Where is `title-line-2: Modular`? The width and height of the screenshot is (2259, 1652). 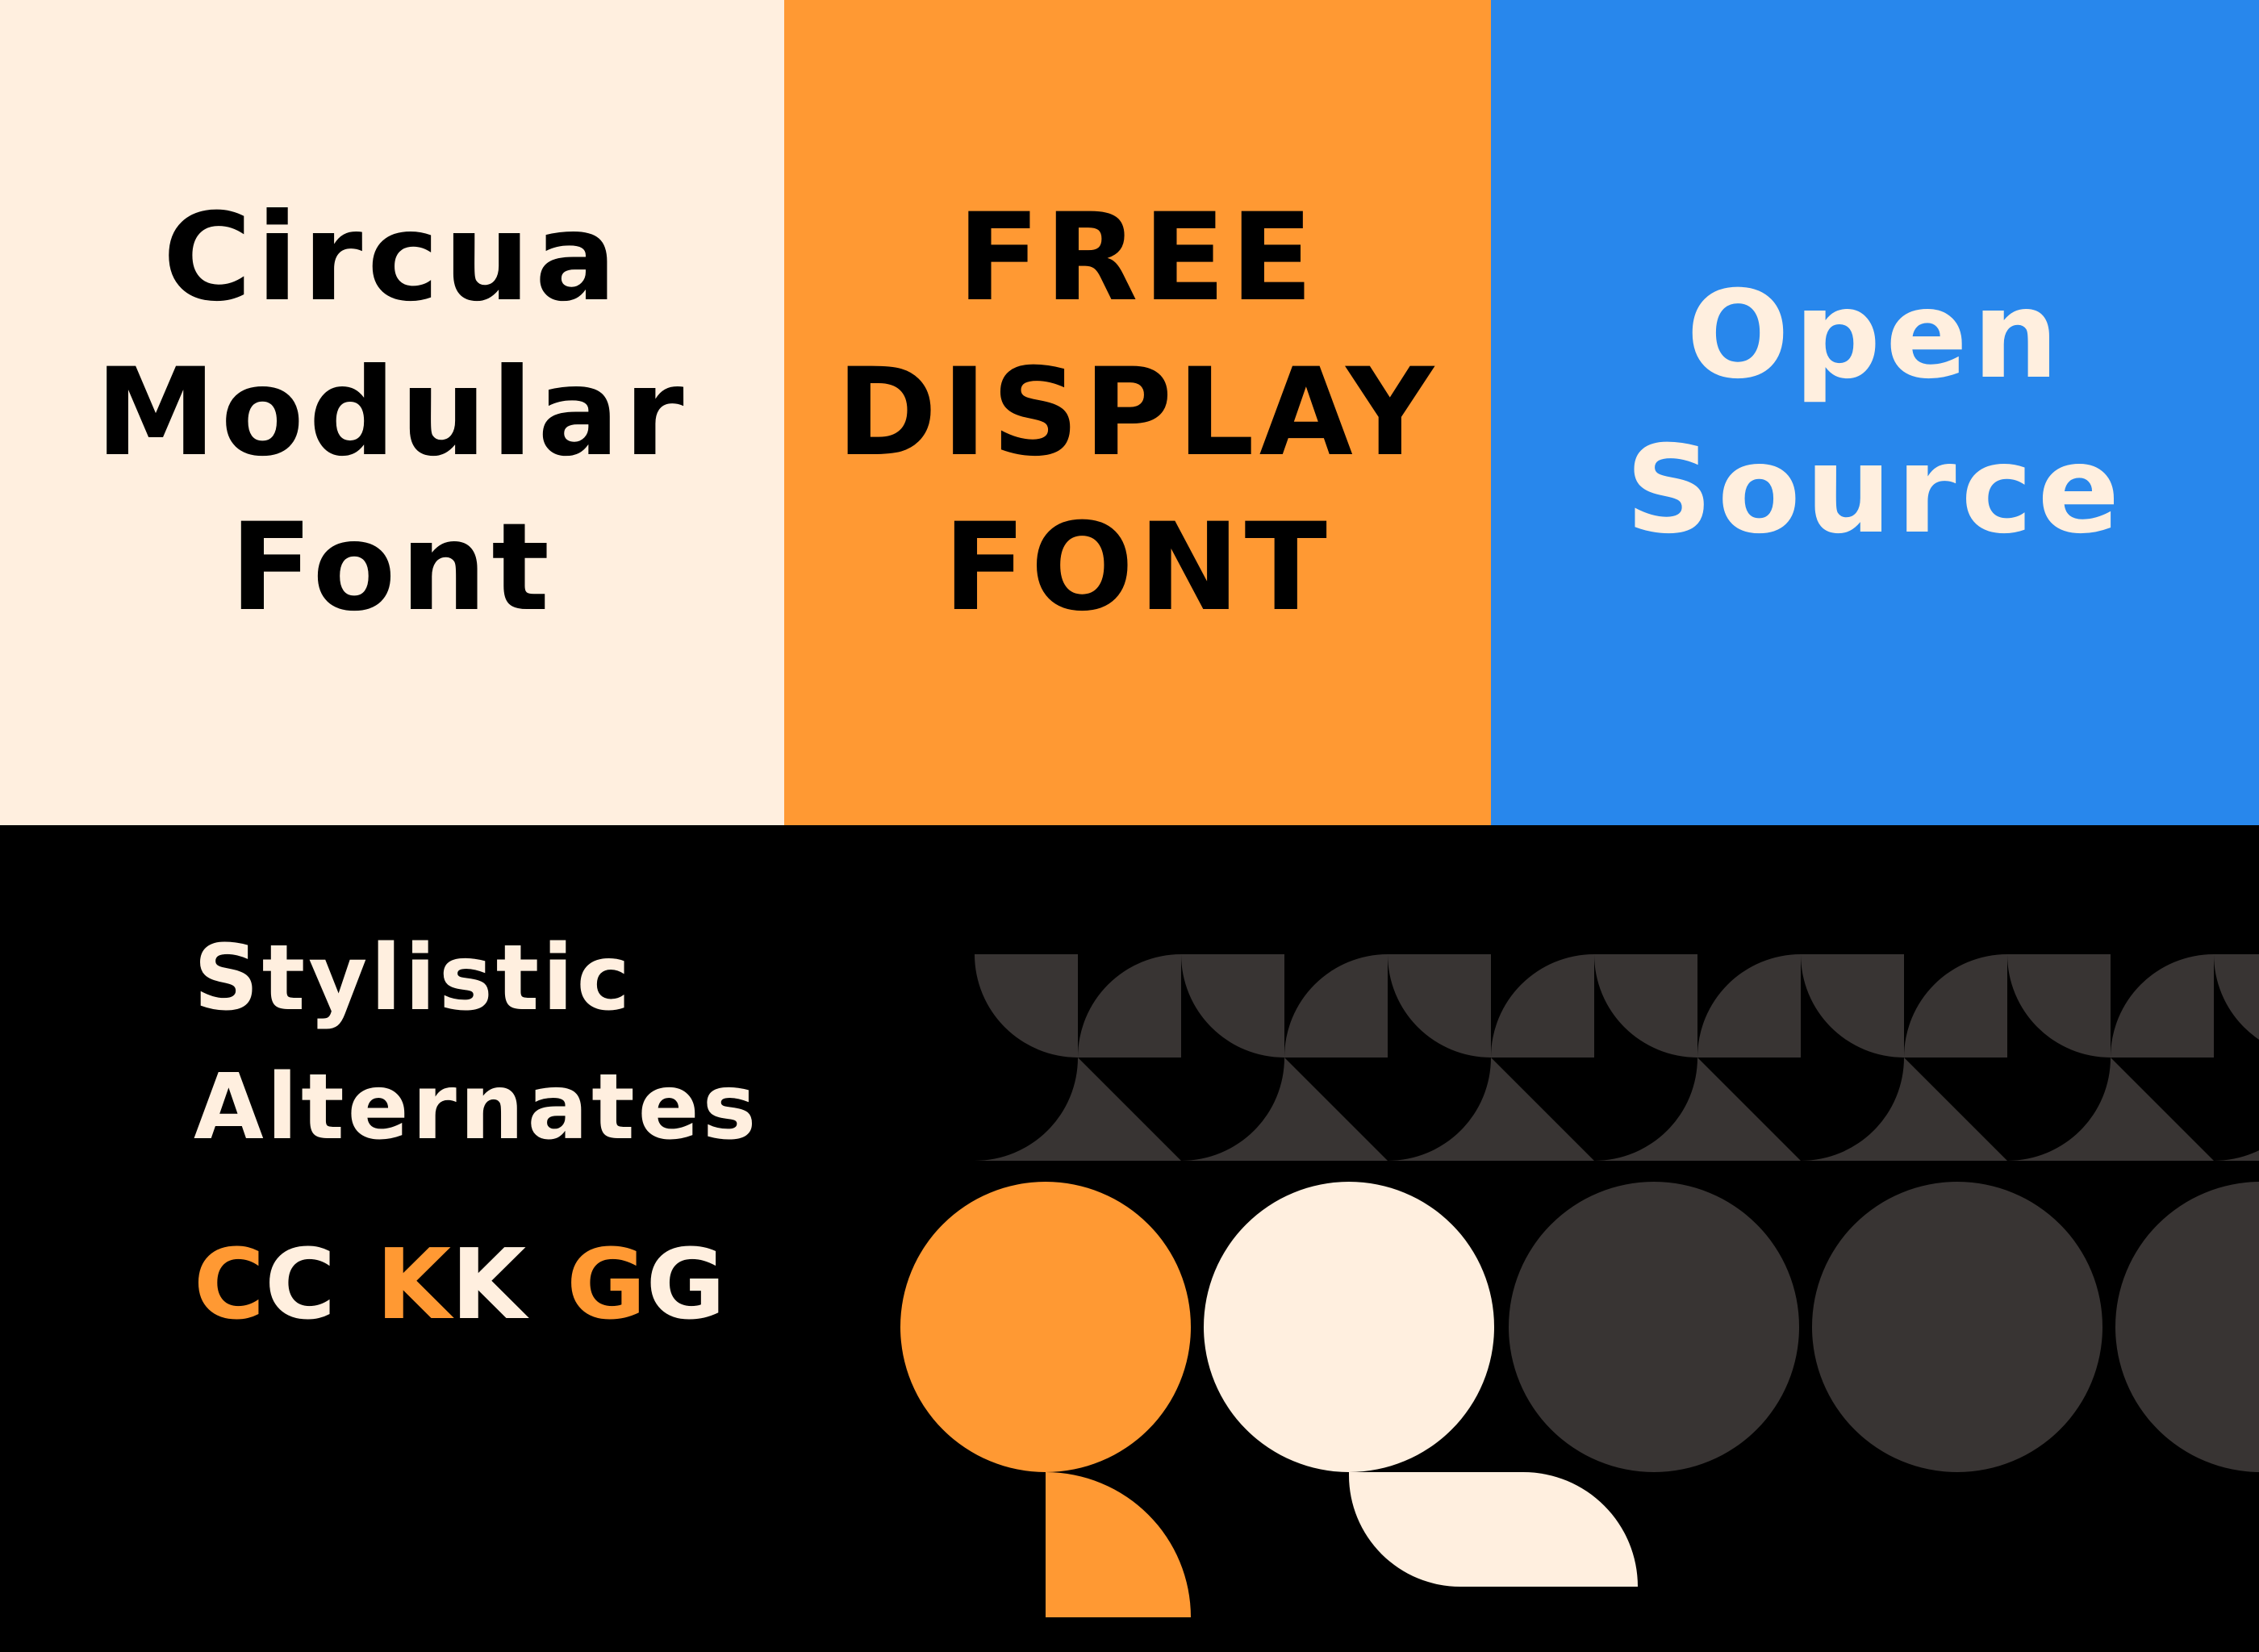 title-line-2: Modular is located at coordinates (392, 413).